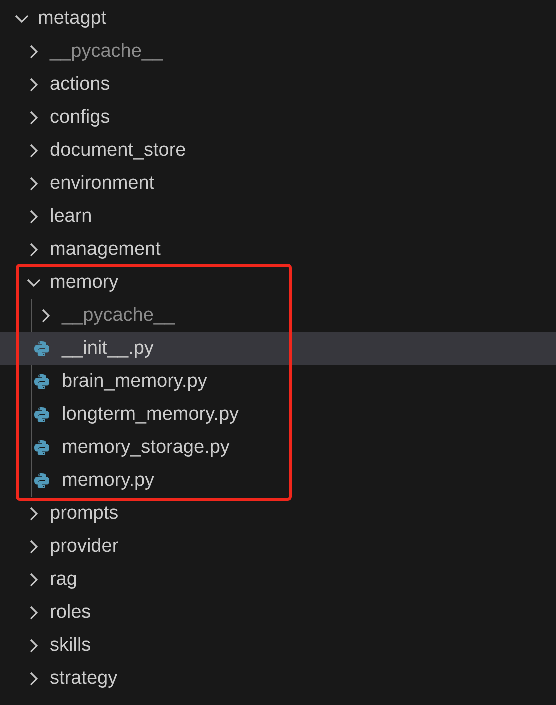 This screenshot has height=705, width=556. Describe the element at coordinates (278, 348) in the screenshot. I see `file-item: __init__.py` at that location.